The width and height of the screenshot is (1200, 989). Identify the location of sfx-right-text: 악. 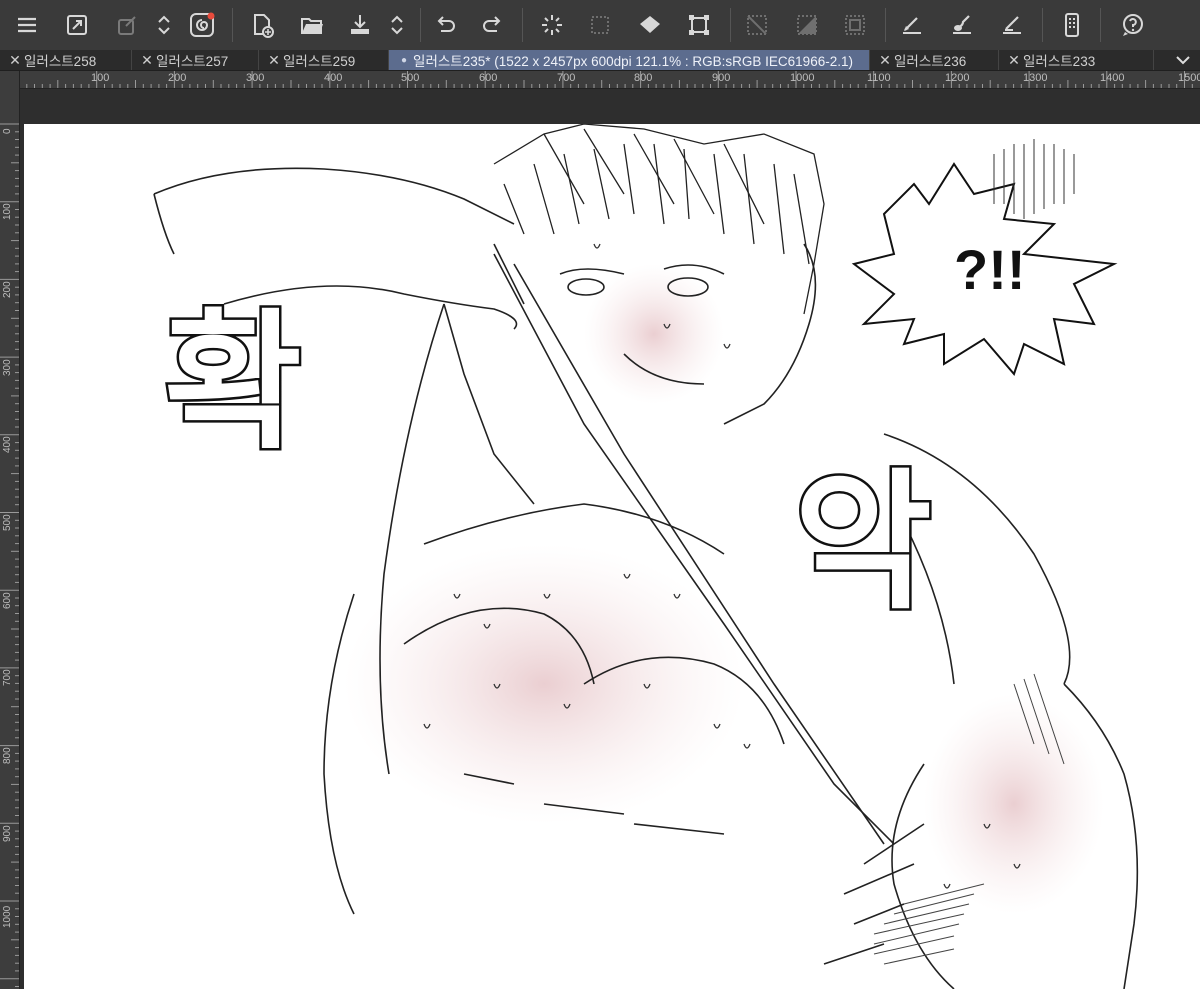
(863, 542).